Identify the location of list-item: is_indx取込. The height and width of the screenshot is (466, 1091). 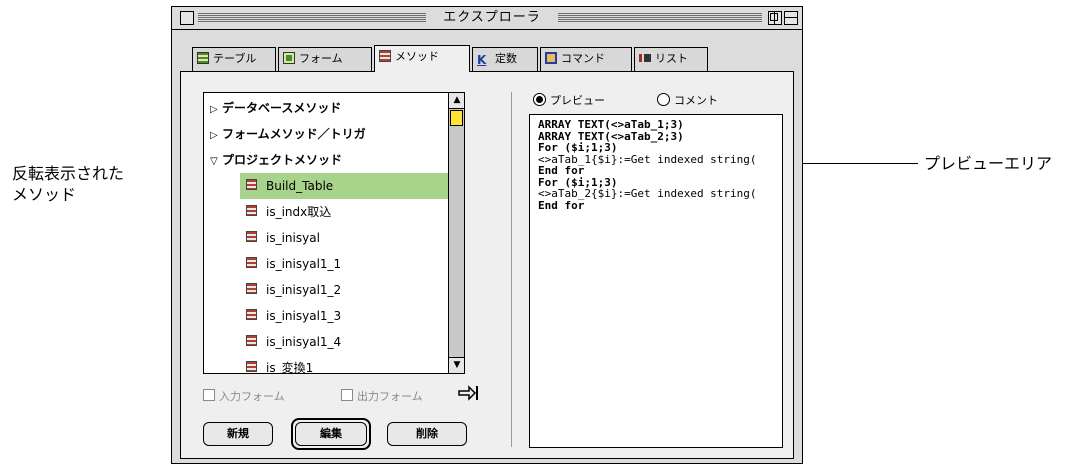
(326, 212).